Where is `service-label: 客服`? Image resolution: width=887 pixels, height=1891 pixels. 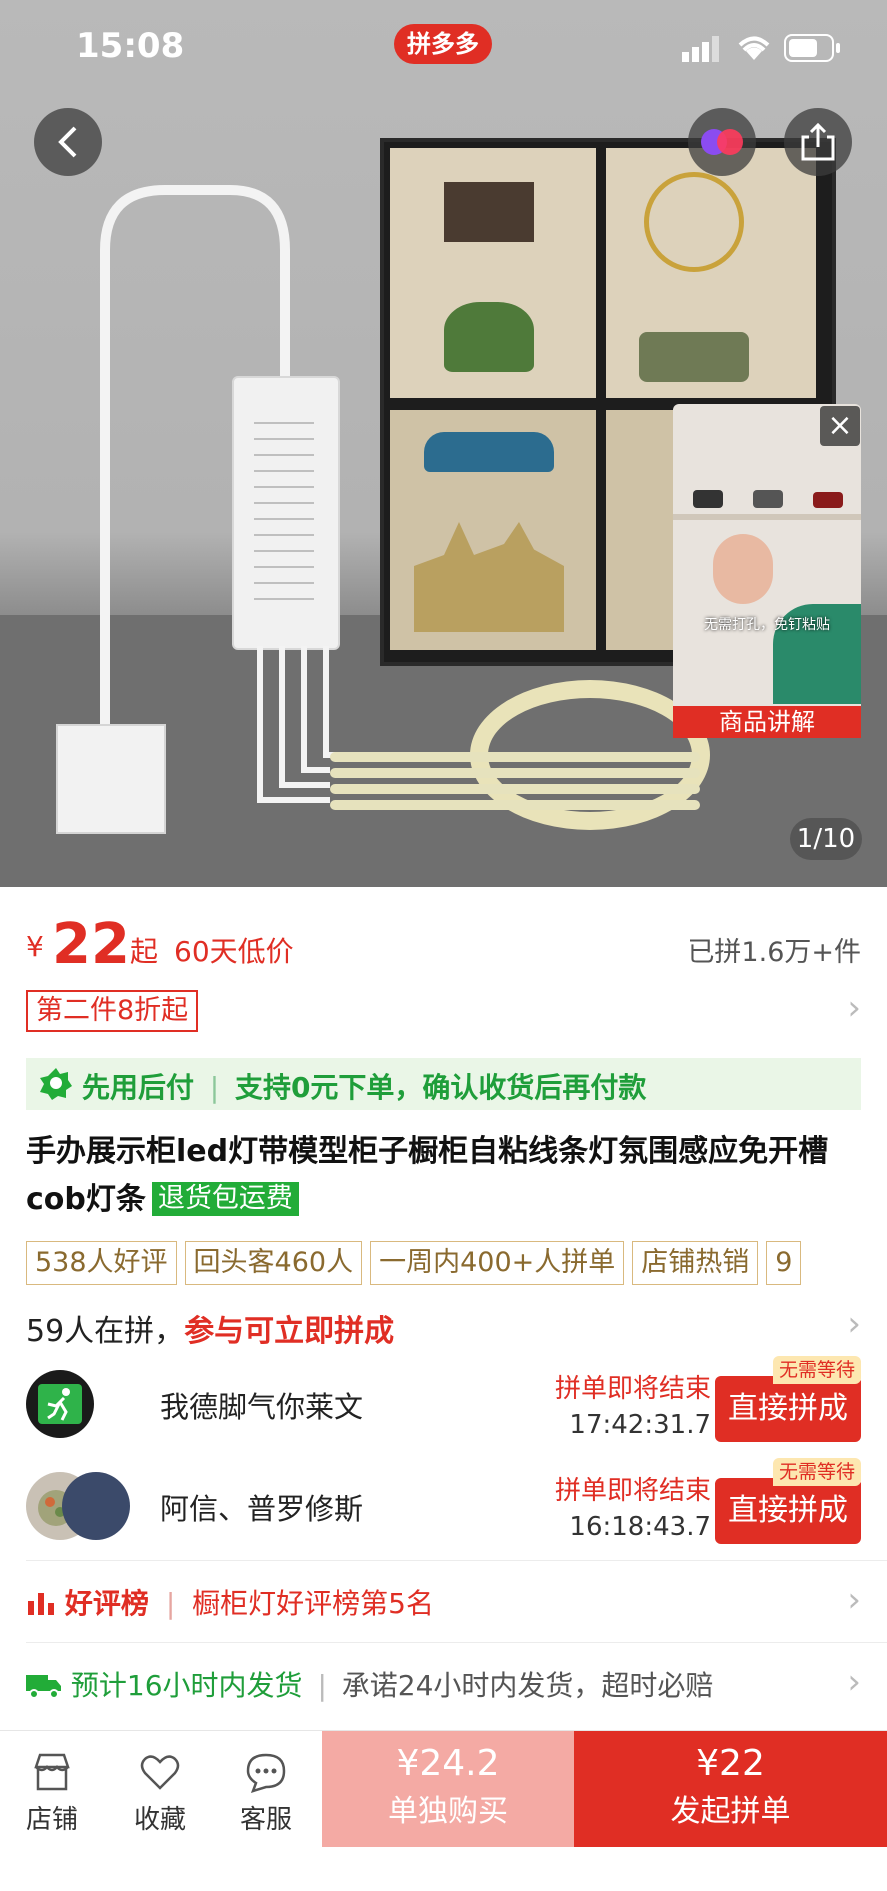 service-label: 客服 is located at coordinates (265, 1820).